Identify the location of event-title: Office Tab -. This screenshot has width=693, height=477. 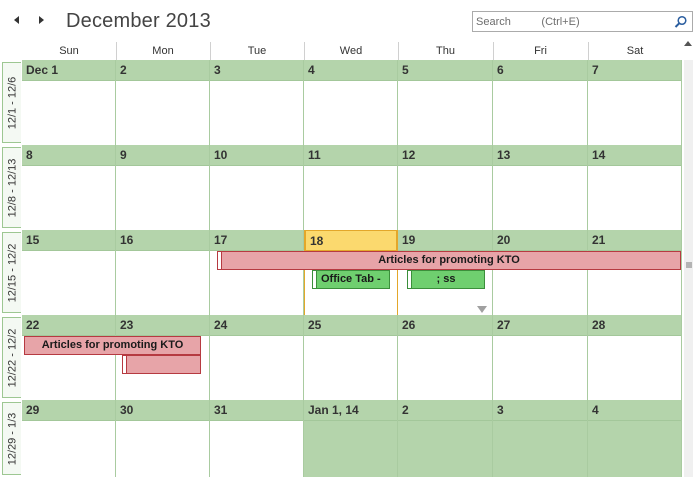
(351, 279).